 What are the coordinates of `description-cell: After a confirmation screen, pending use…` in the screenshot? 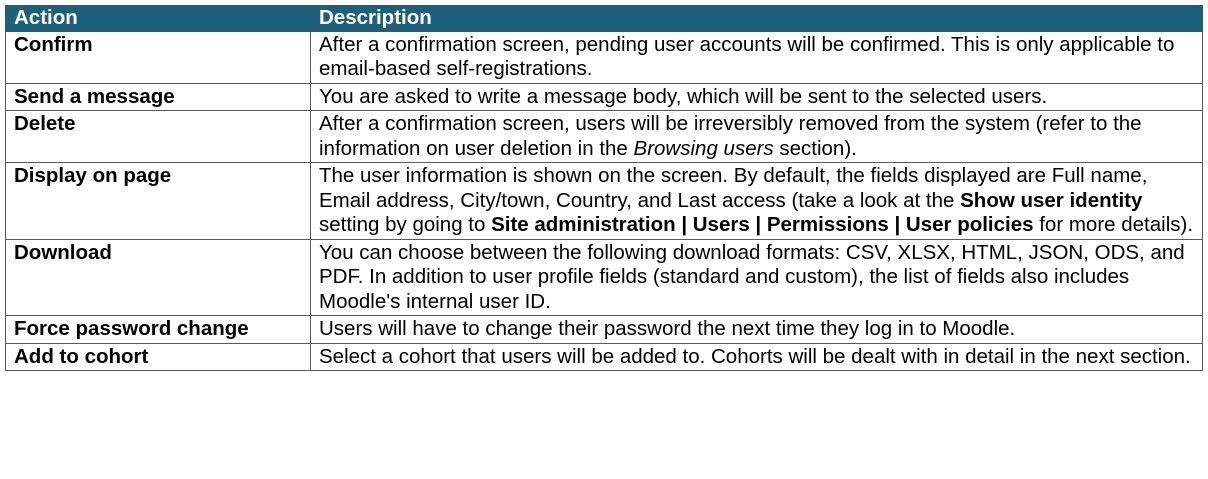 It's located at (756, 57).